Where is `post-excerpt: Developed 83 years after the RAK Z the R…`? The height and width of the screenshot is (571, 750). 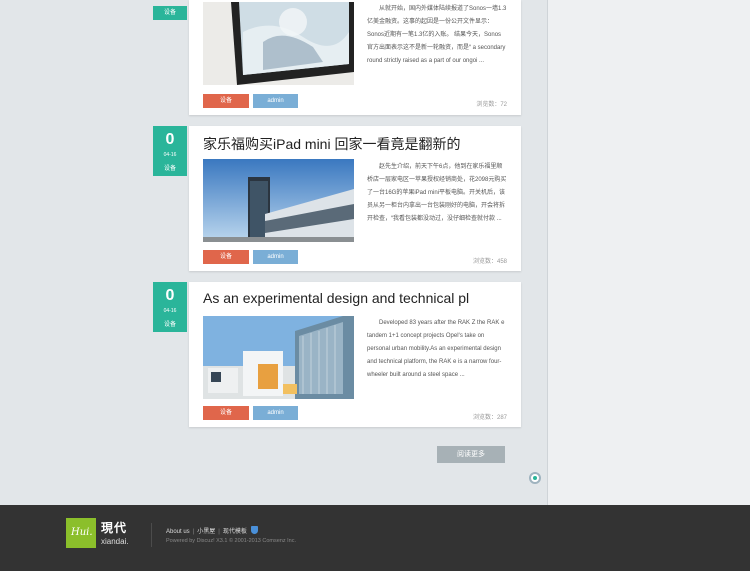 post-excerpt: Developed 83 years after the RAK Z the R… is located at coordinates (436, 349).